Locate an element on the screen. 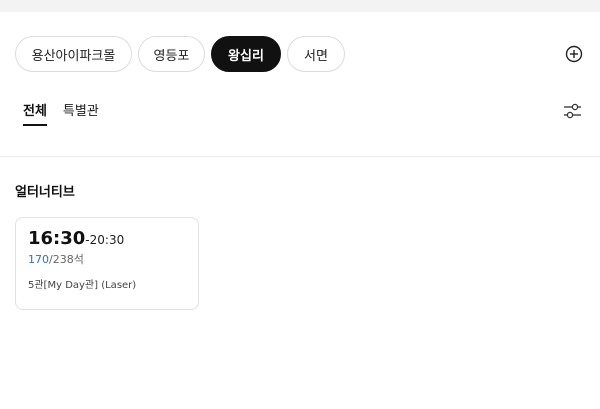  theater-chip-seomyeon: 서면 is located at coordinates (316, 54).